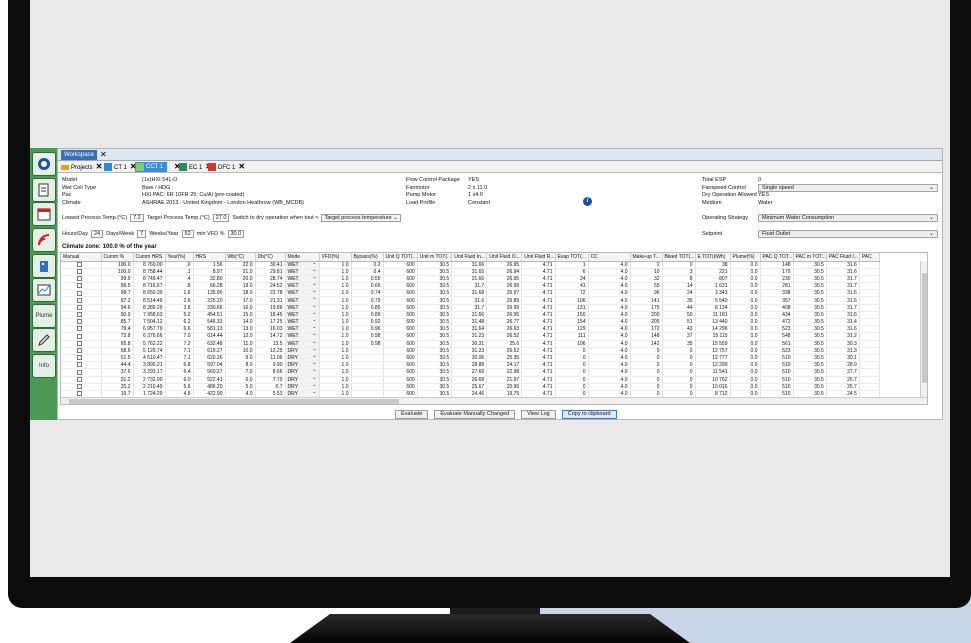 The width and height of the screenshot is (971, 643). Describe the element at coordinates (270, 272) in the screenshot. I see `table-cell: 29.81` at that location.